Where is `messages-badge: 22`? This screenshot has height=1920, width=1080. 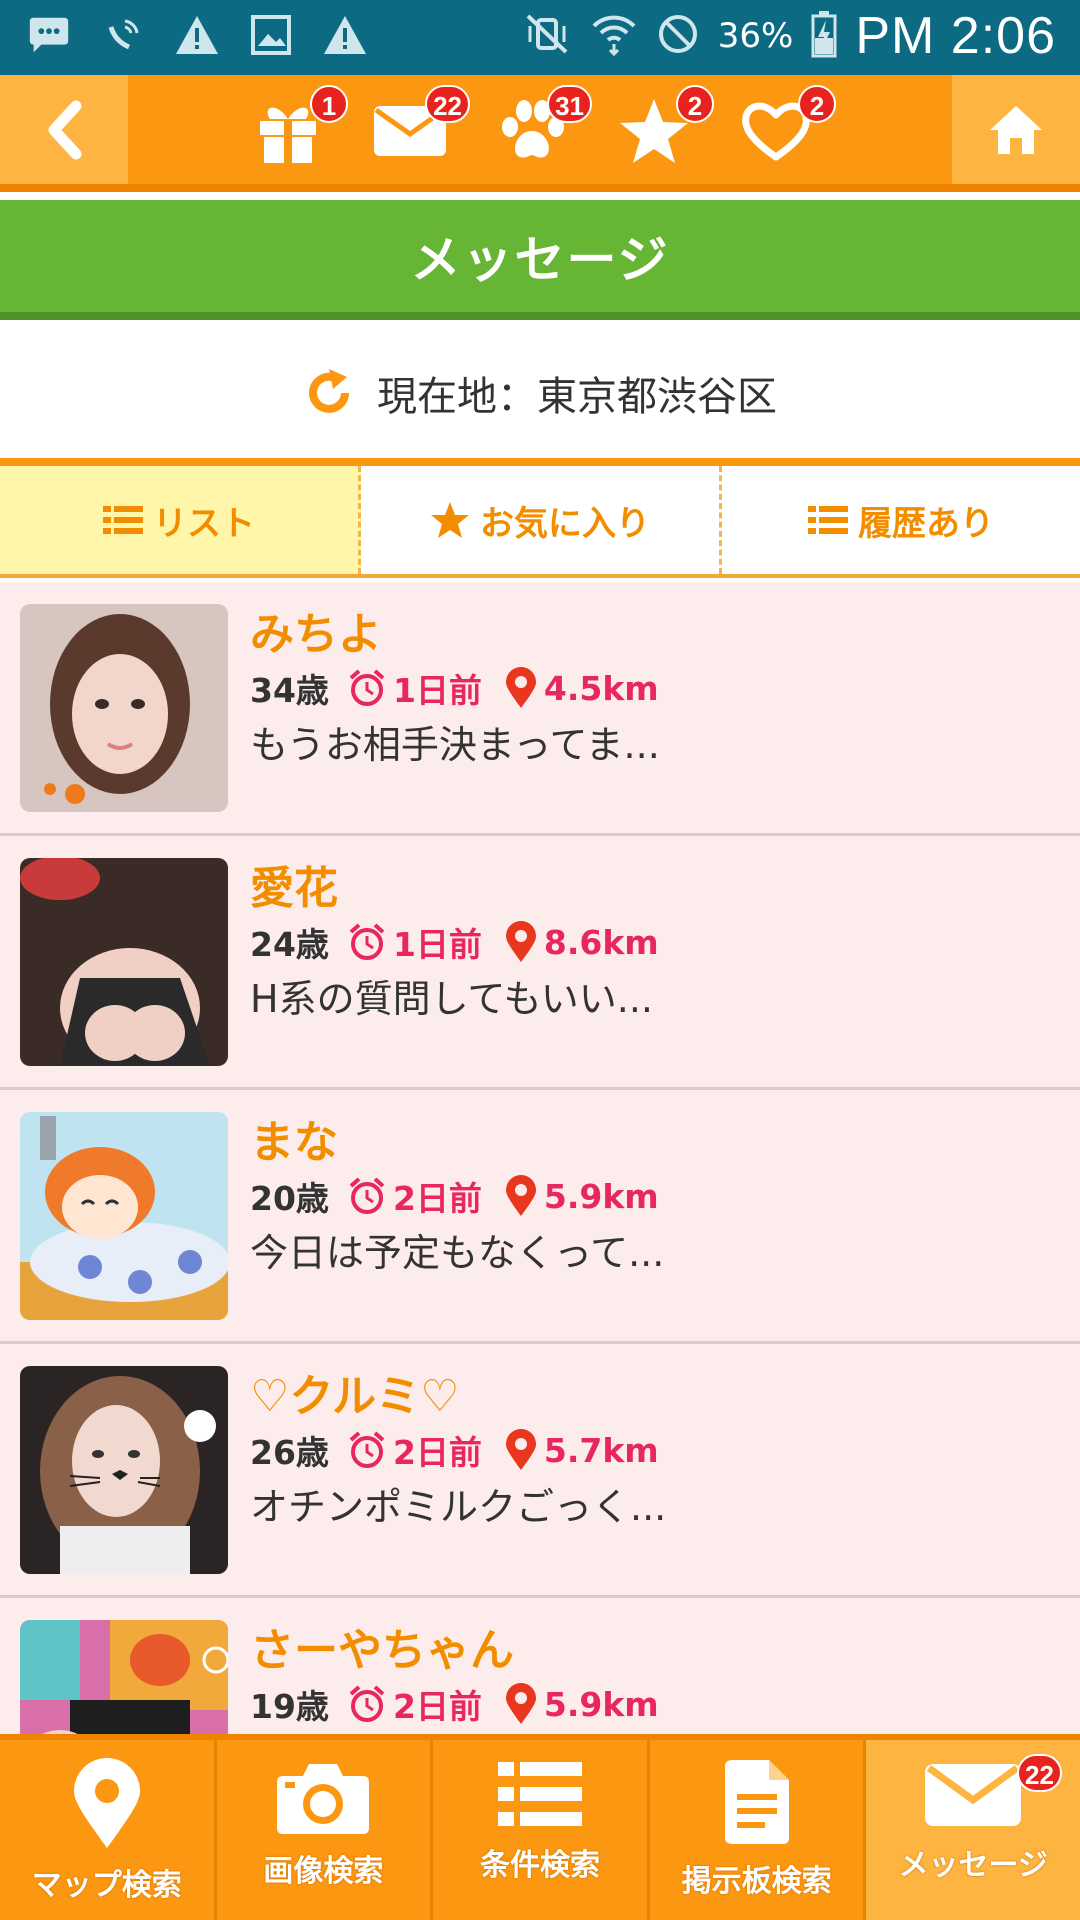
messages-badge: 22 is located at coordinates (1039, 1773).